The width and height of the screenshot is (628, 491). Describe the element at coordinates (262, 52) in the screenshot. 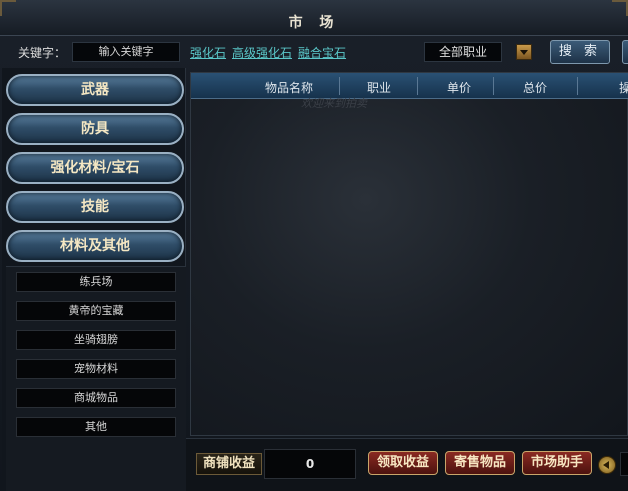

I see `quick-link-advanced-strengthen-stone: 高级强化石` at that location.